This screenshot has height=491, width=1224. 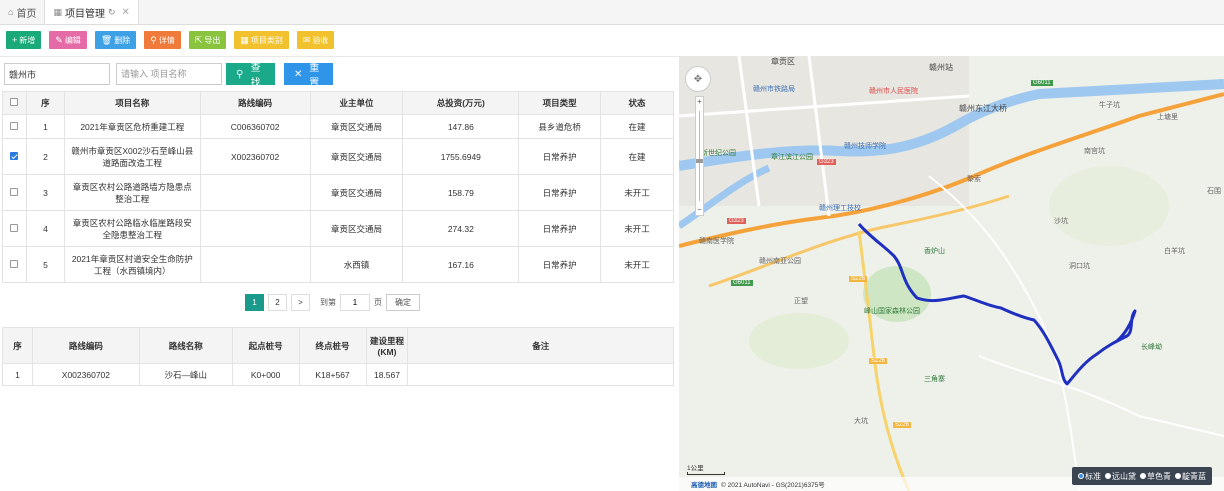 I want to click on plus-icon: +, so click(x=15, y=40).